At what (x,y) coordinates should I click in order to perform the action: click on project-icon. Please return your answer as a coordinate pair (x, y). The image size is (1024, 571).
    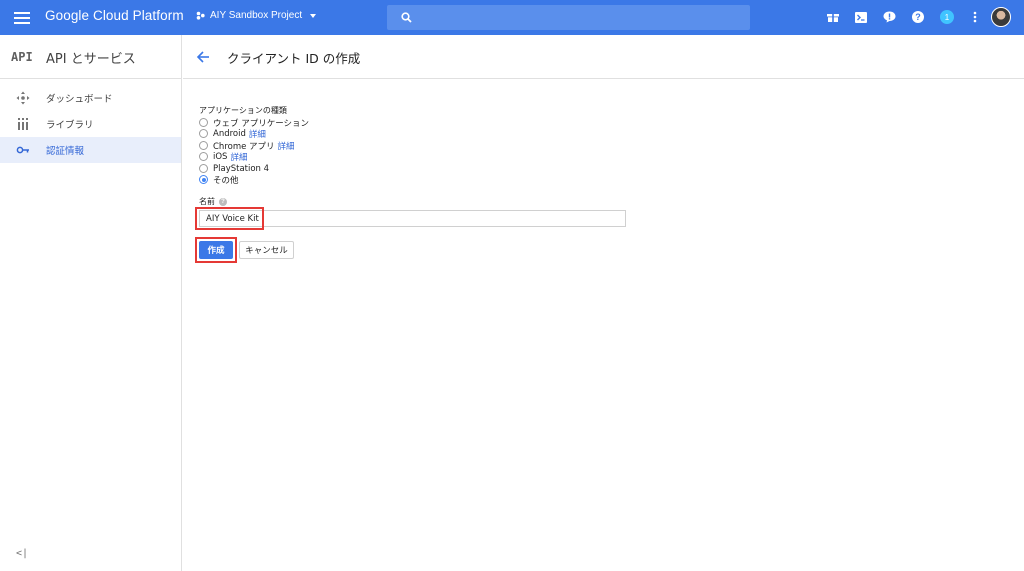
    Looking at the image, I should click on (200, 15).